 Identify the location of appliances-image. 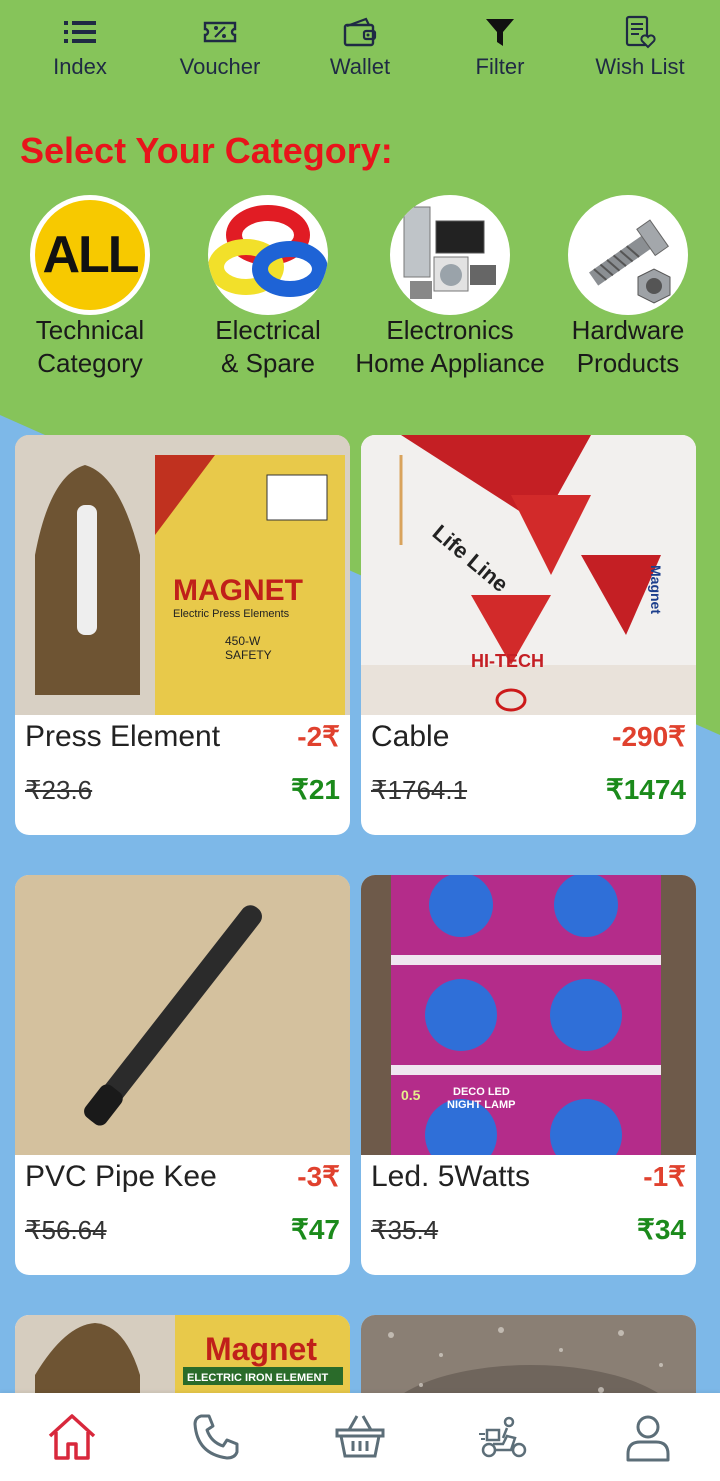
(449, 252).